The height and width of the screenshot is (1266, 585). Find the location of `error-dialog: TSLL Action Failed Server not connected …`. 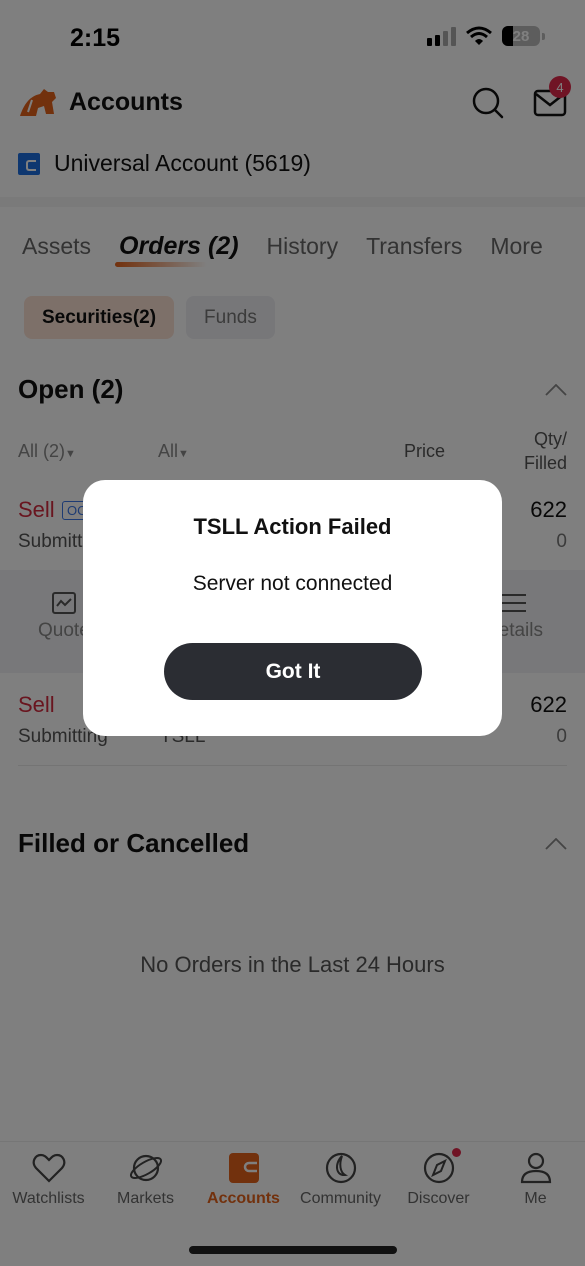

error-dialog: TSLL Action Failed Server not connected … is located at coordinates (292, 608).